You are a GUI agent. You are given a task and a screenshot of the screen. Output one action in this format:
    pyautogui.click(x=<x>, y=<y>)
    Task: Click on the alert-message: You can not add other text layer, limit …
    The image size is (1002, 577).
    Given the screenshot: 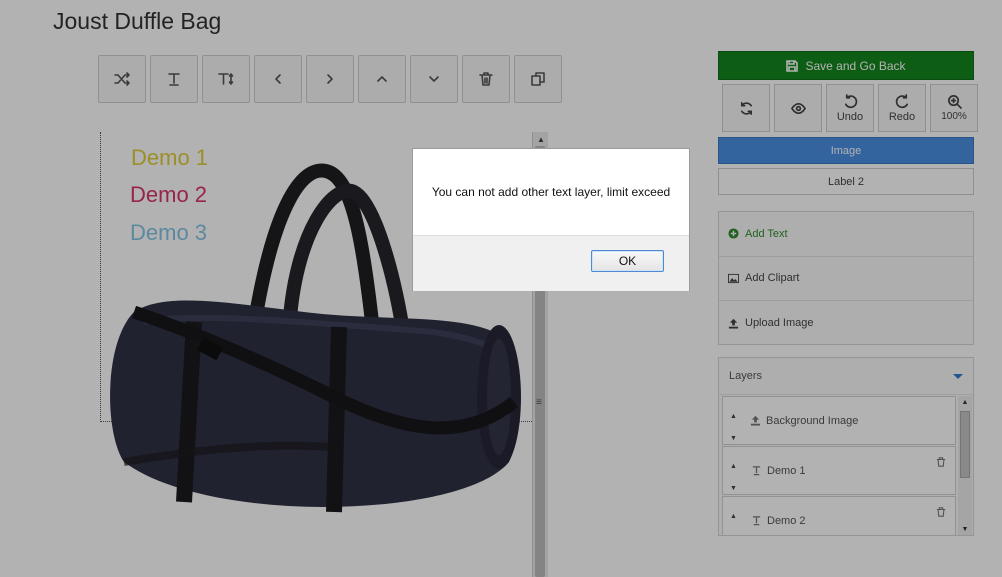 What is the action you would take?
    pyautogui.click(x=551, y=192)
    